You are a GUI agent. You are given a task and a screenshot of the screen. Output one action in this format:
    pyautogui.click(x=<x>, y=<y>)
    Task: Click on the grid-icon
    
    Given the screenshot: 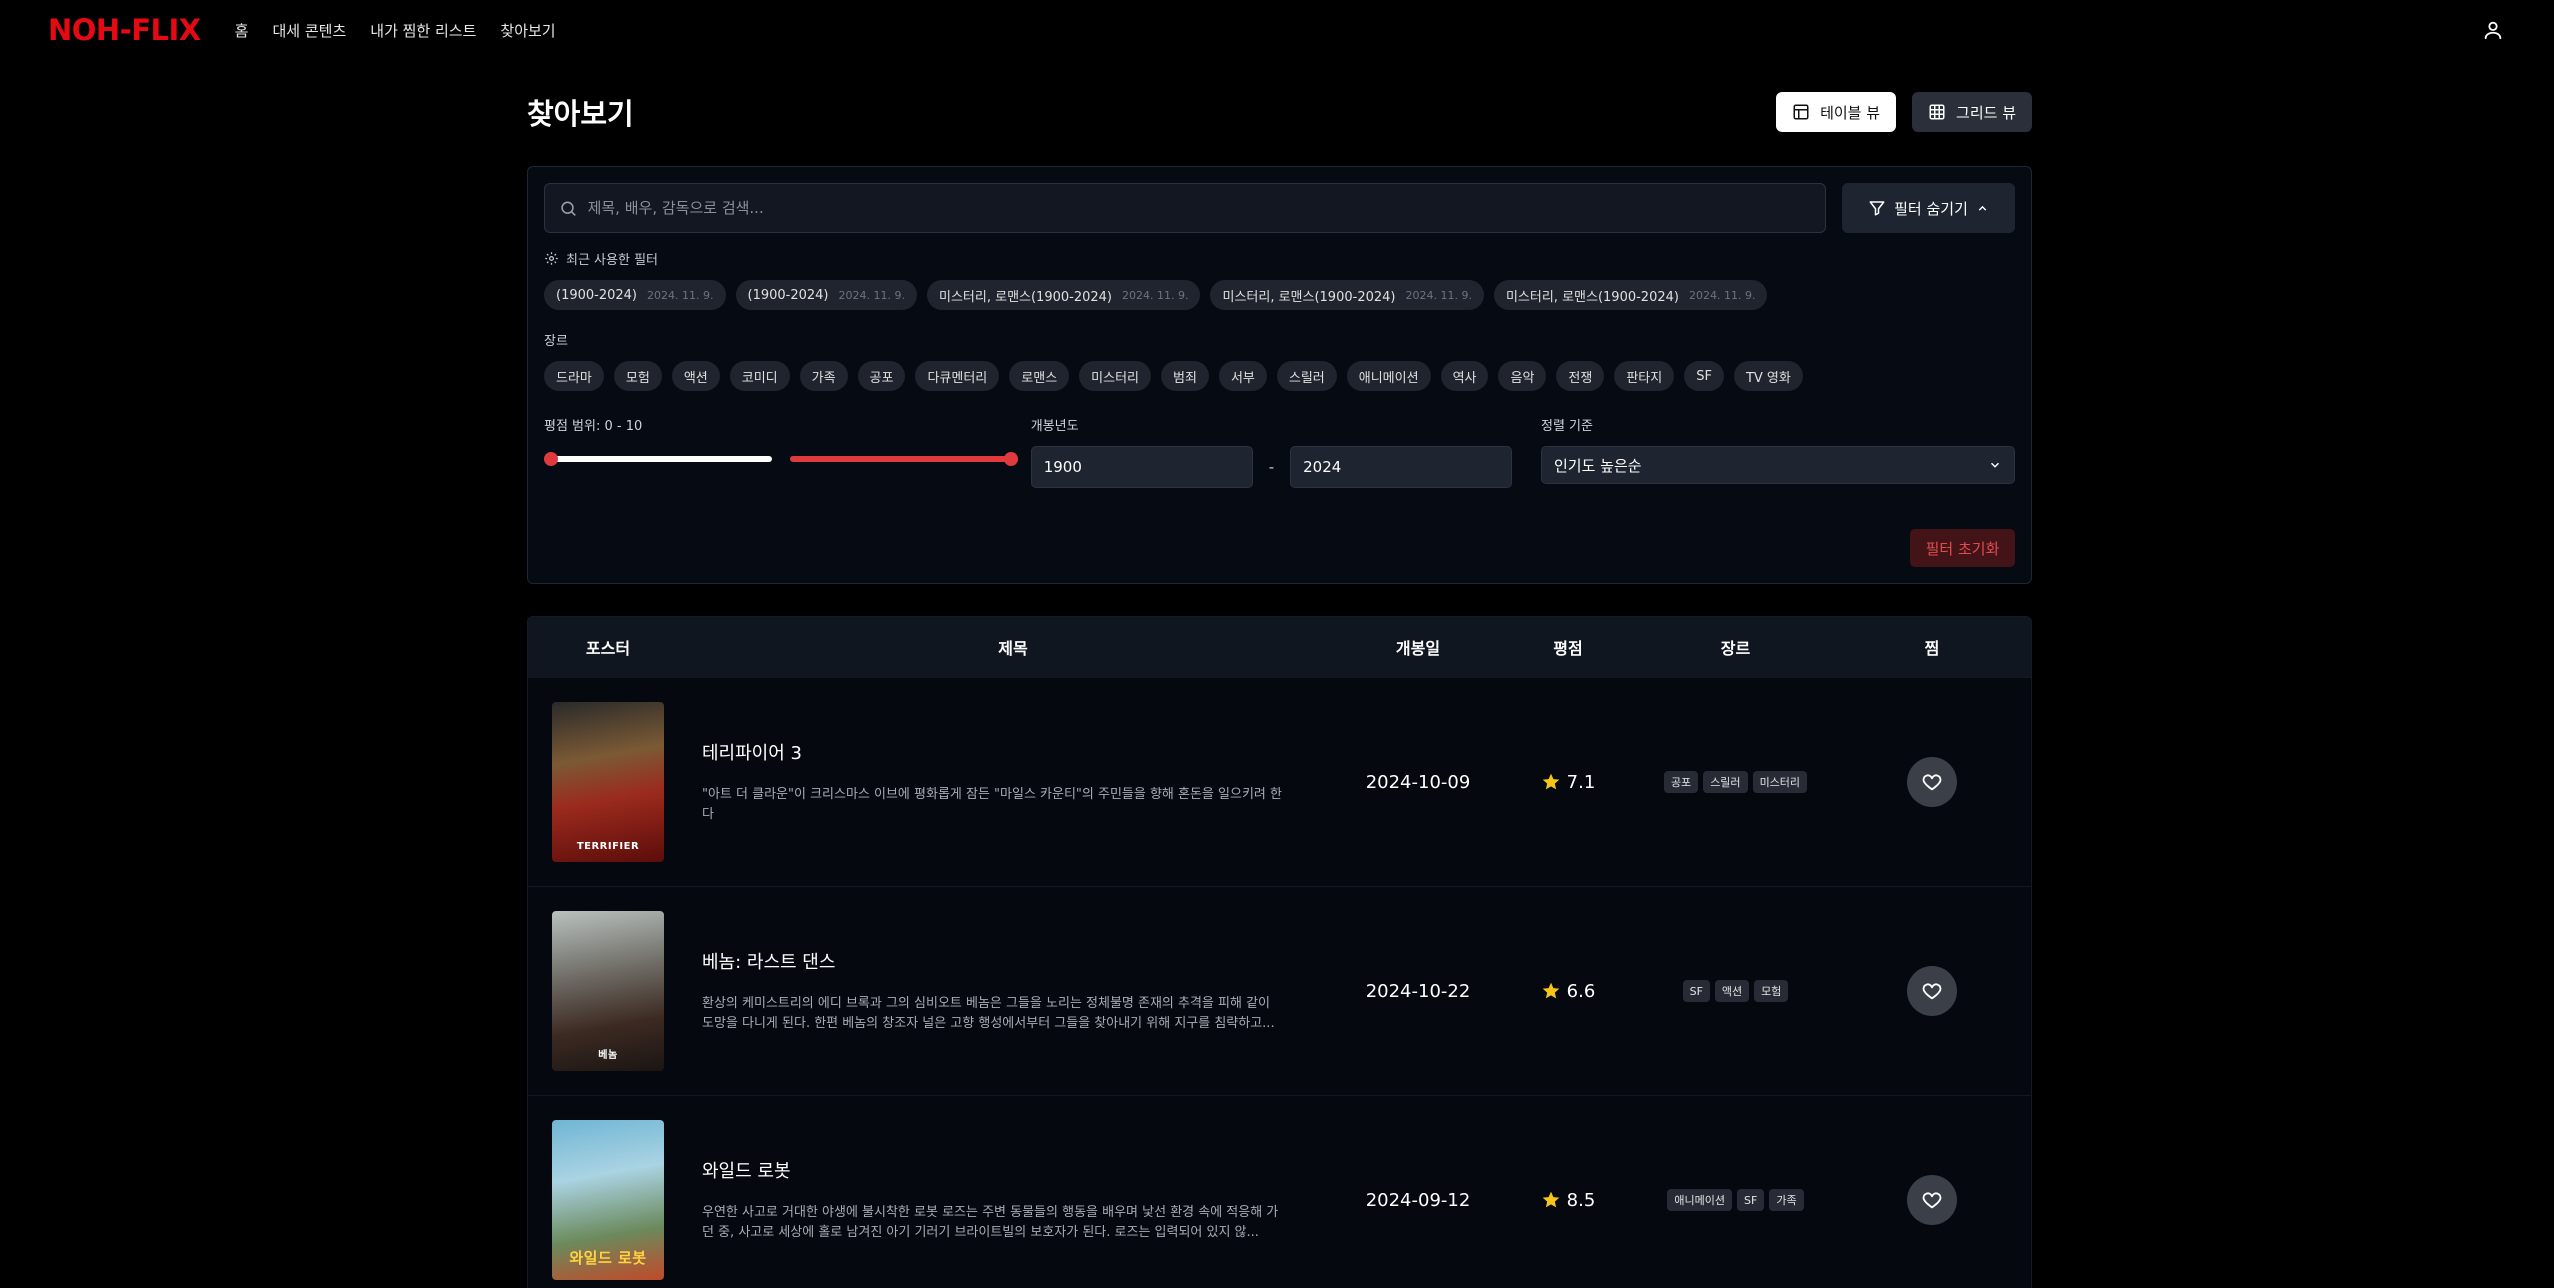 What is the action you would take?
    pyautogui.click(x=1937, y=112)
    